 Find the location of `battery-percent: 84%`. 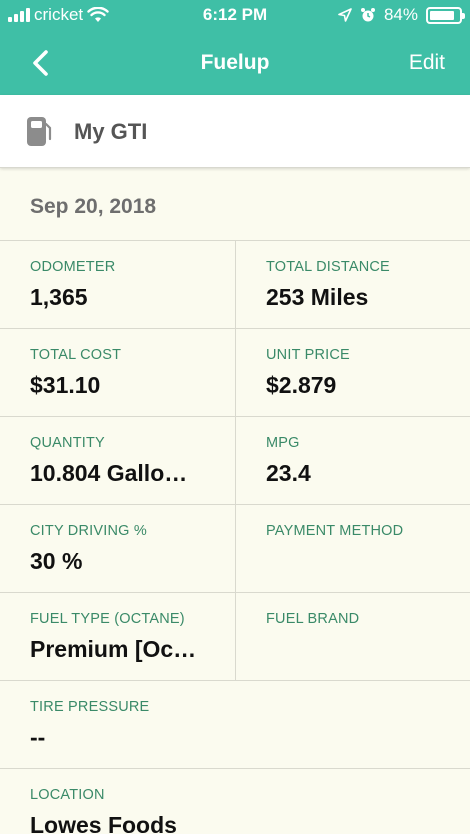

battery-percent: 84% is located at coordinates (400, 14).